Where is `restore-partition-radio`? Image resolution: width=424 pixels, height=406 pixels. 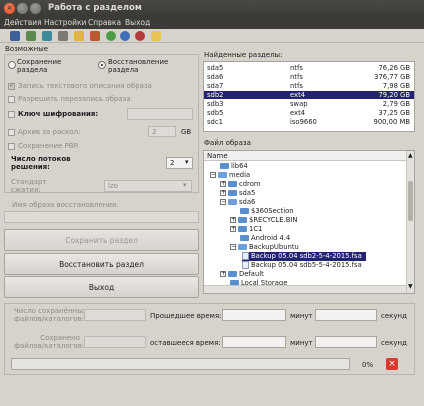 restore-partition-radio is located at coordinates (102, 65).